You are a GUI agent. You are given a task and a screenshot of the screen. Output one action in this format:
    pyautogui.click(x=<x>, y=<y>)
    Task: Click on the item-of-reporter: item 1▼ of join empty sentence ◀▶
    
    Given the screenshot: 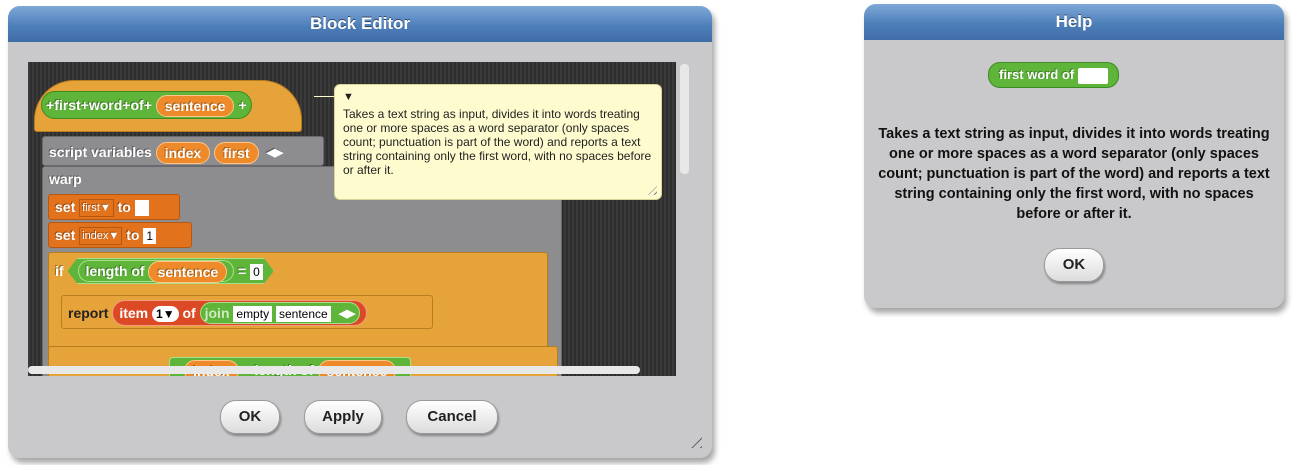 What is the action you would take?
    pyautogui.click(x=240, y=313)
    